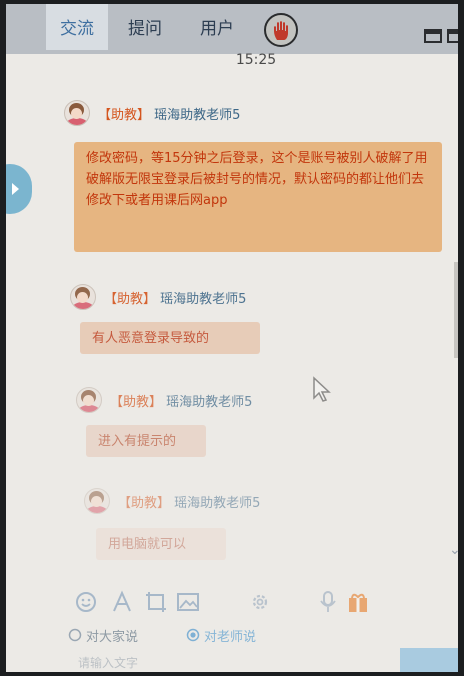 The image size is (464, 676). I want to click on input-toolbar, so click(232, 602).